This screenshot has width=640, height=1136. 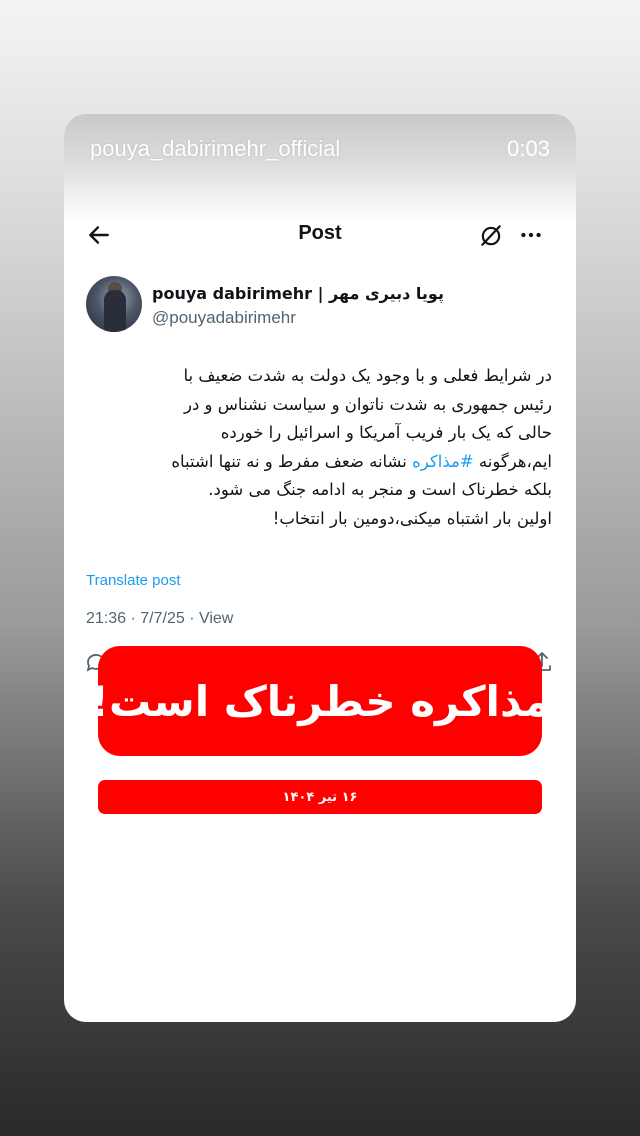 I want to click on banner-text: مذاکره خطرناک است!, so click(x=320, y=701).